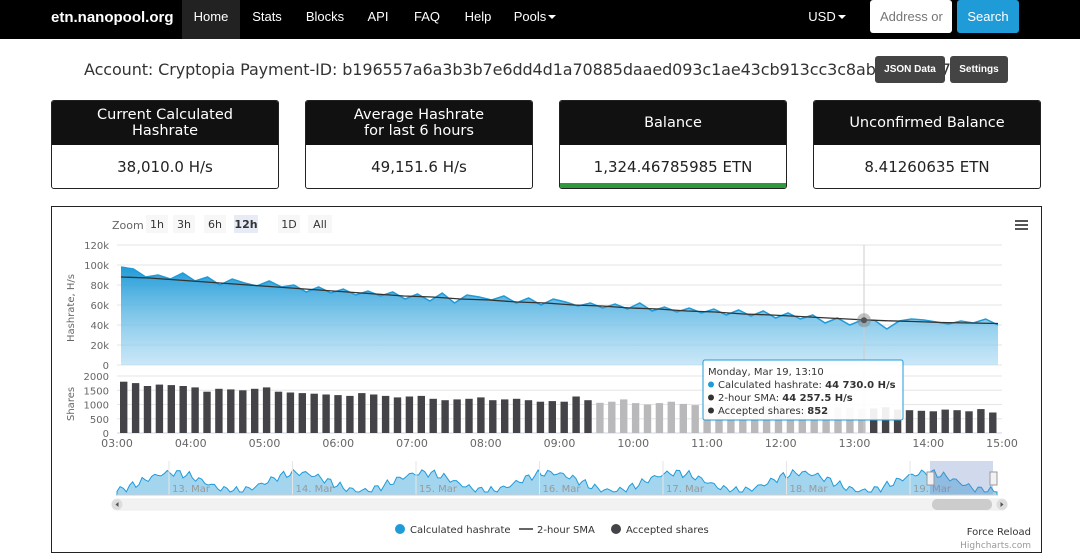 Image resolution: width=1080 pixels, height=559 pixels. What do you see at coordinates (979, 69) in the screenshot?
I see `settings-button: Settings` at bounding box center [979, 69].